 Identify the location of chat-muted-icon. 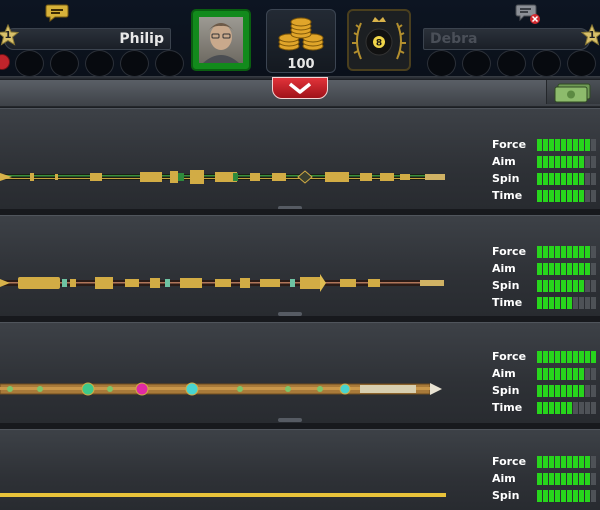
(527, 14).